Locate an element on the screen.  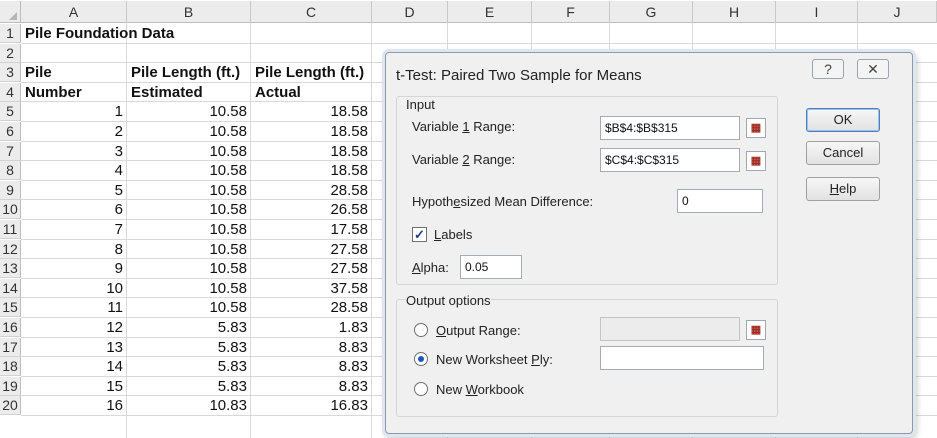
row-header: 19 is located at coordinates (10, 386).